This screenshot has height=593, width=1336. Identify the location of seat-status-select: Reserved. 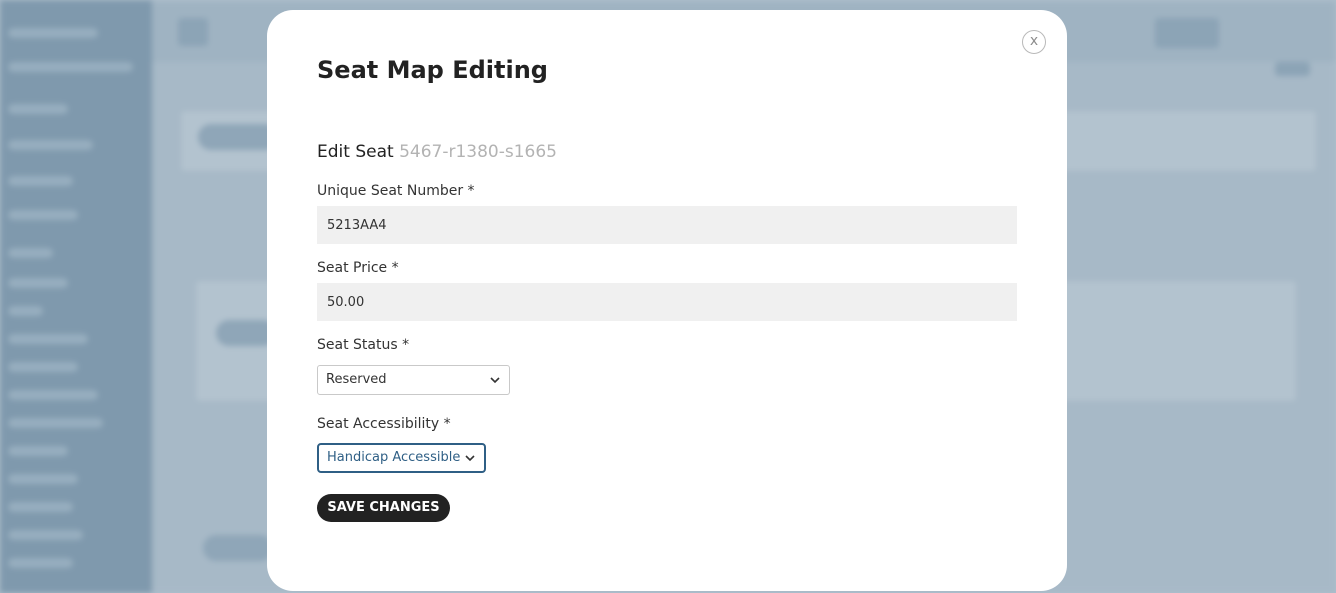
(413, 380).